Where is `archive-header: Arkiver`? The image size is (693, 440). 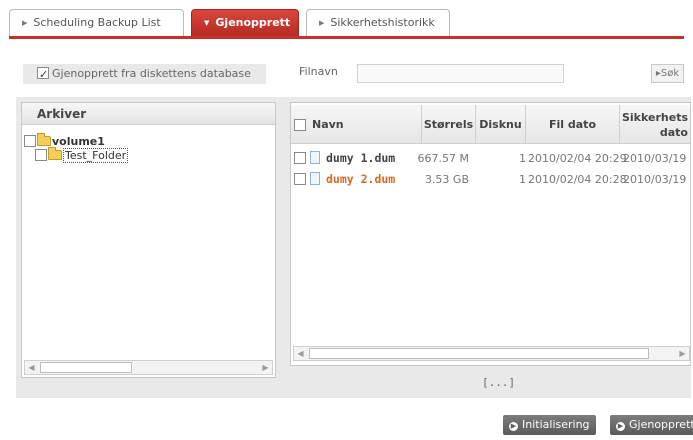
archive-header: Arkiver is located at coordinates (148, 114).